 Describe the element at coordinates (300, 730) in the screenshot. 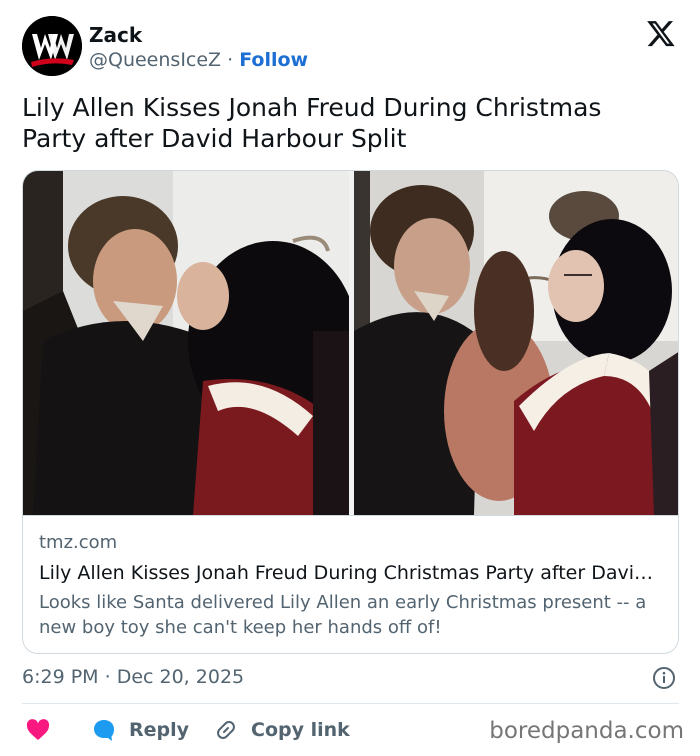

I see `copy-link-label: Copy link` at that location.